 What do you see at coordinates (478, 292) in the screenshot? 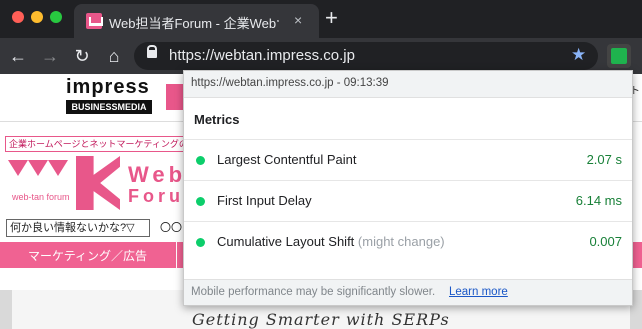
I see `learn-more-link: Learn more` at bounding box center [478, 292].